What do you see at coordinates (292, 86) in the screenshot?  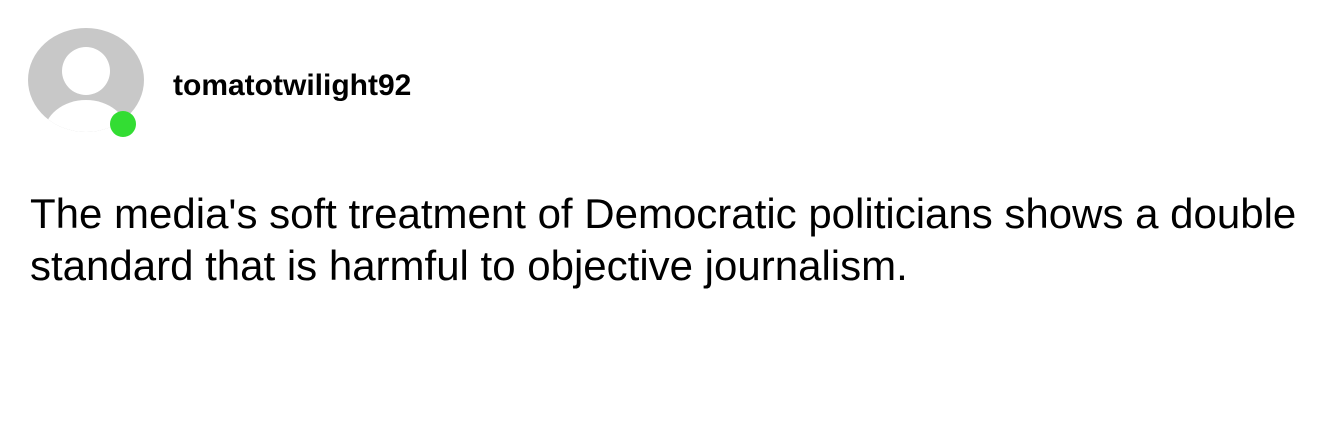 I see `author-username: tomatotwilight92` at bounding box center [292, 86].